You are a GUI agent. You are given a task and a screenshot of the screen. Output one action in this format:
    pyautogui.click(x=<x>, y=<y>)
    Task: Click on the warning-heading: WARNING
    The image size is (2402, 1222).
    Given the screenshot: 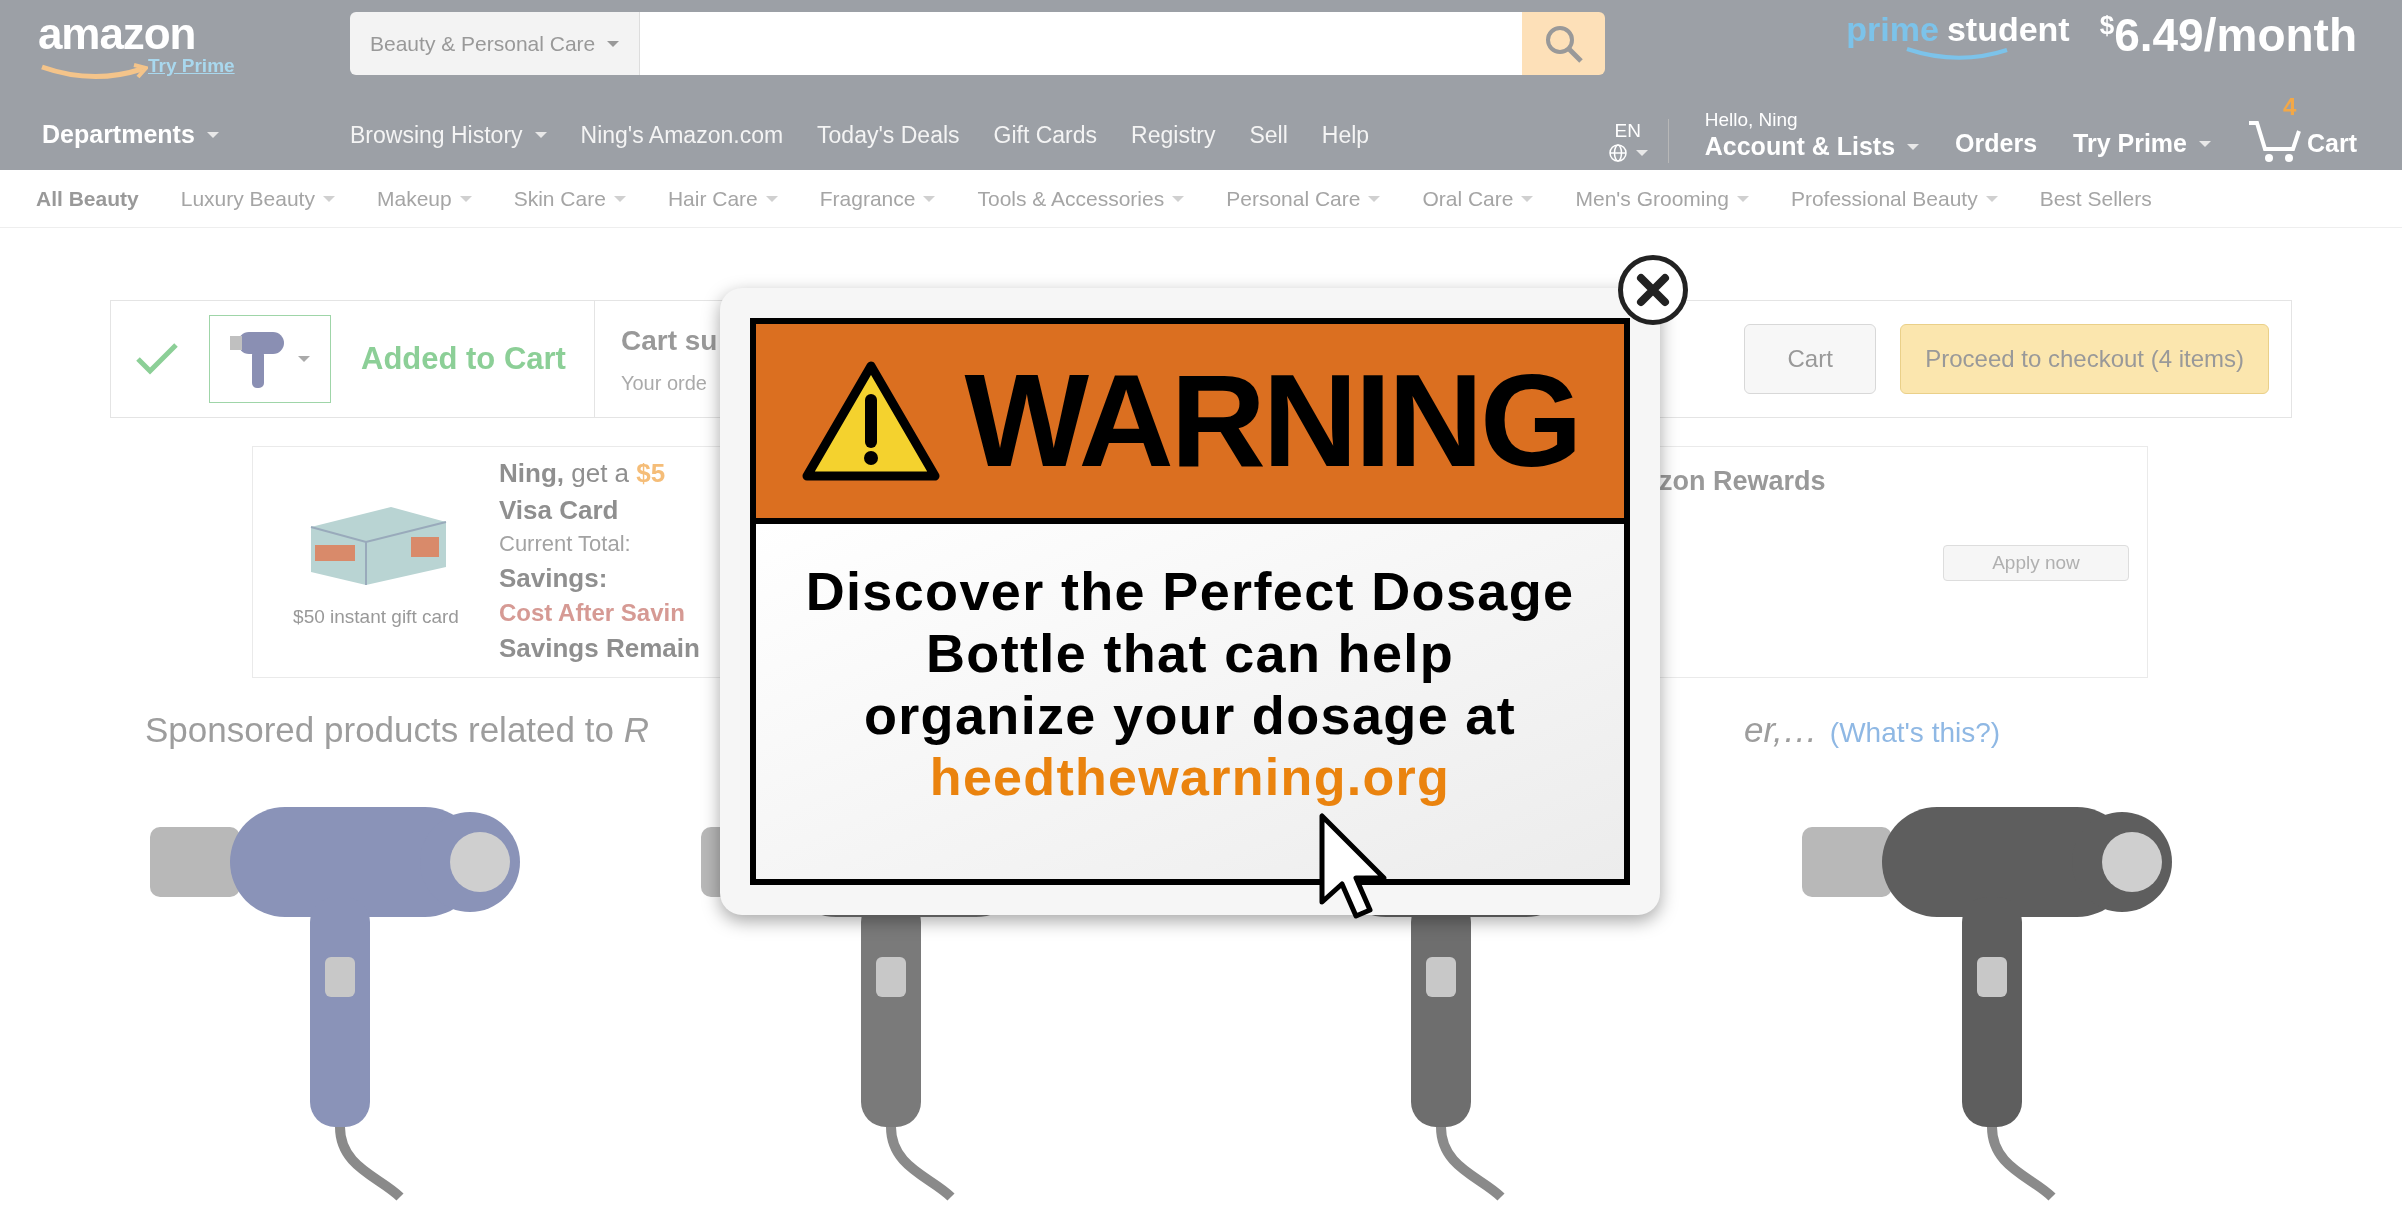 What is the action you would take?
    pyautogui.click(x=1272, y=421)
    